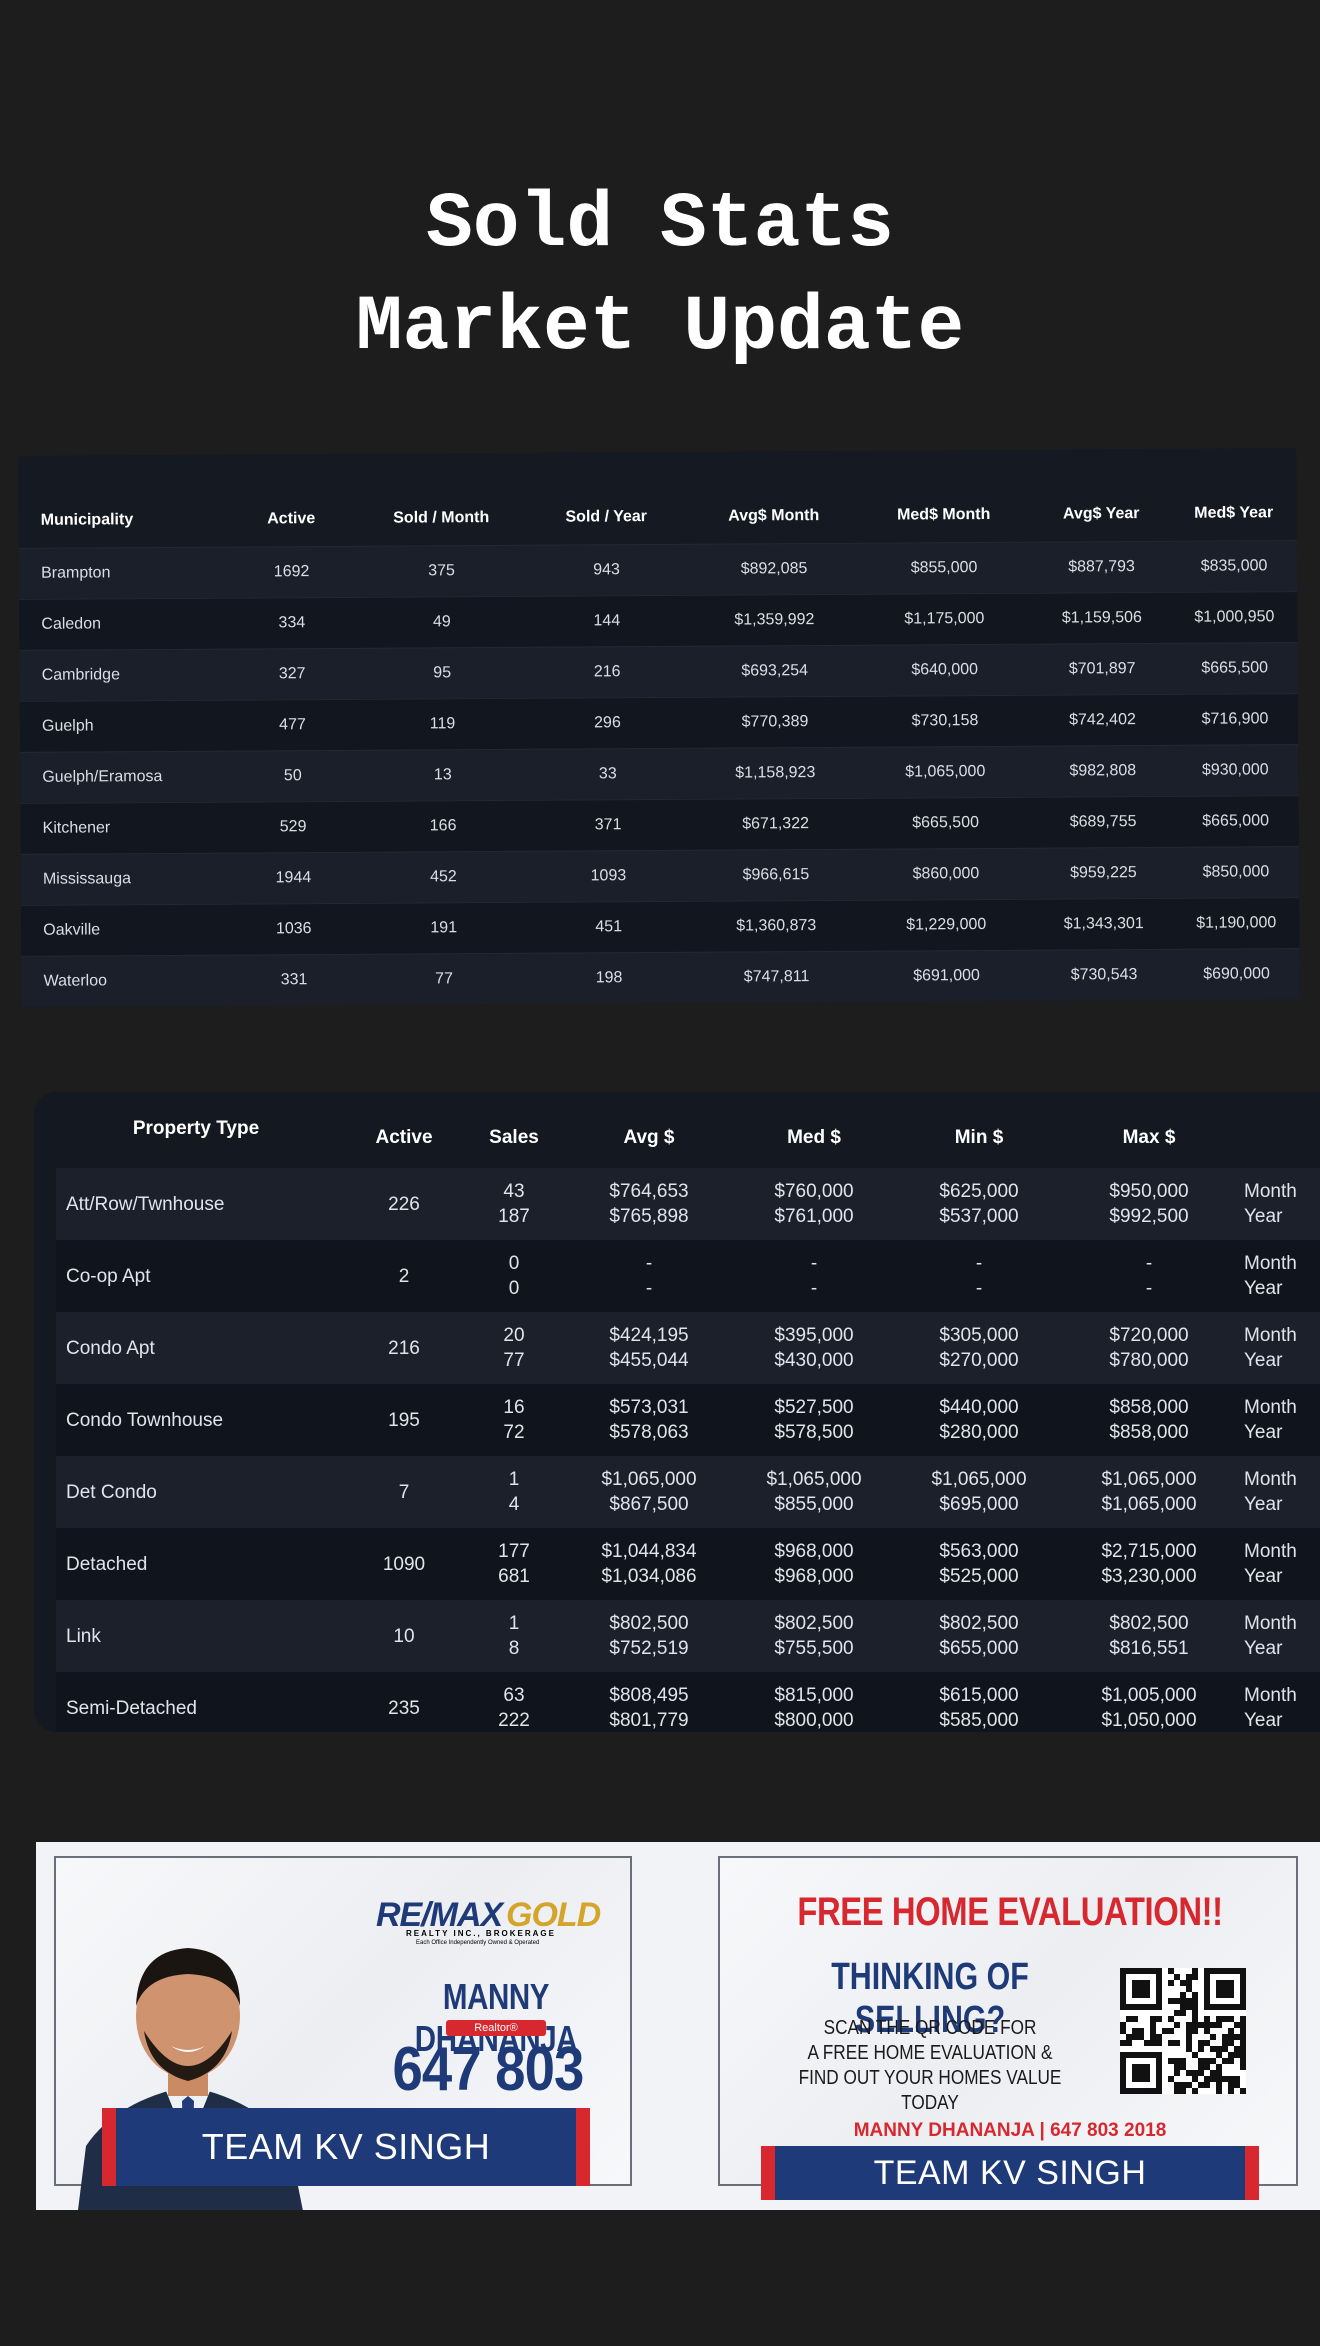 Image resolution: width=1320 pixels, height=2346 pixels. What do you see at coordinates (814, 1348) in the screenshot?
I see `med-cell: $395,000 $430,000` at bounding box center [814, 1348].